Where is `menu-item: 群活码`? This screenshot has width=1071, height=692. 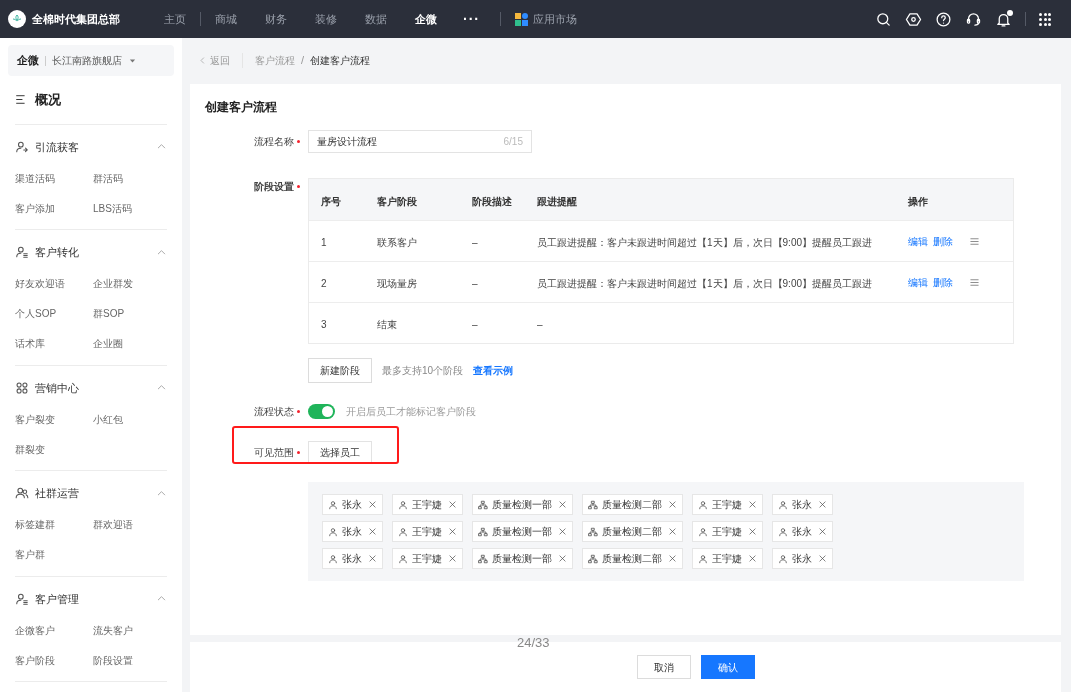 menu-item: 群活码 is located at coordinates (108, 178).